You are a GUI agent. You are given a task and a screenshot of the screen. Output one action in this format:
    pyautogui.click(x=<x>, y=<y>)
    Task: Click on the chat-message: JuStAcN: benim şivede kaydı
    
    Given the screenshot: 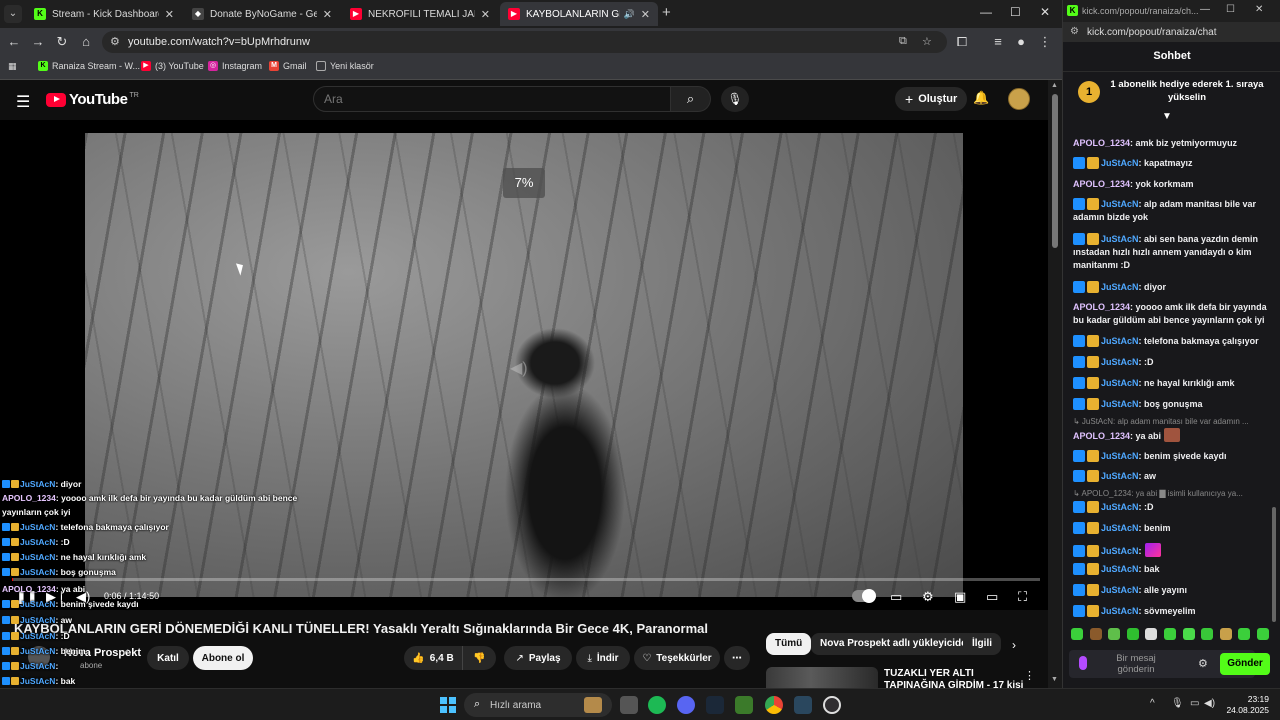 What is the action you would take?
    pyautogui.click(x=1171, y=456)
    